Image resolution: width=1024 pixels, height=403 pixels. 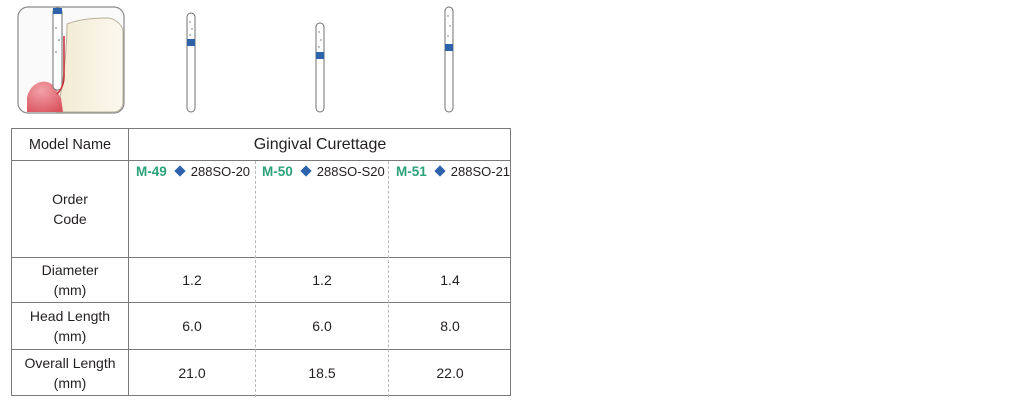 What do you see at coordinates (70, 209) in the screenshot?
I see `order-code-label: Order Code` at bounding box center [70, 209].